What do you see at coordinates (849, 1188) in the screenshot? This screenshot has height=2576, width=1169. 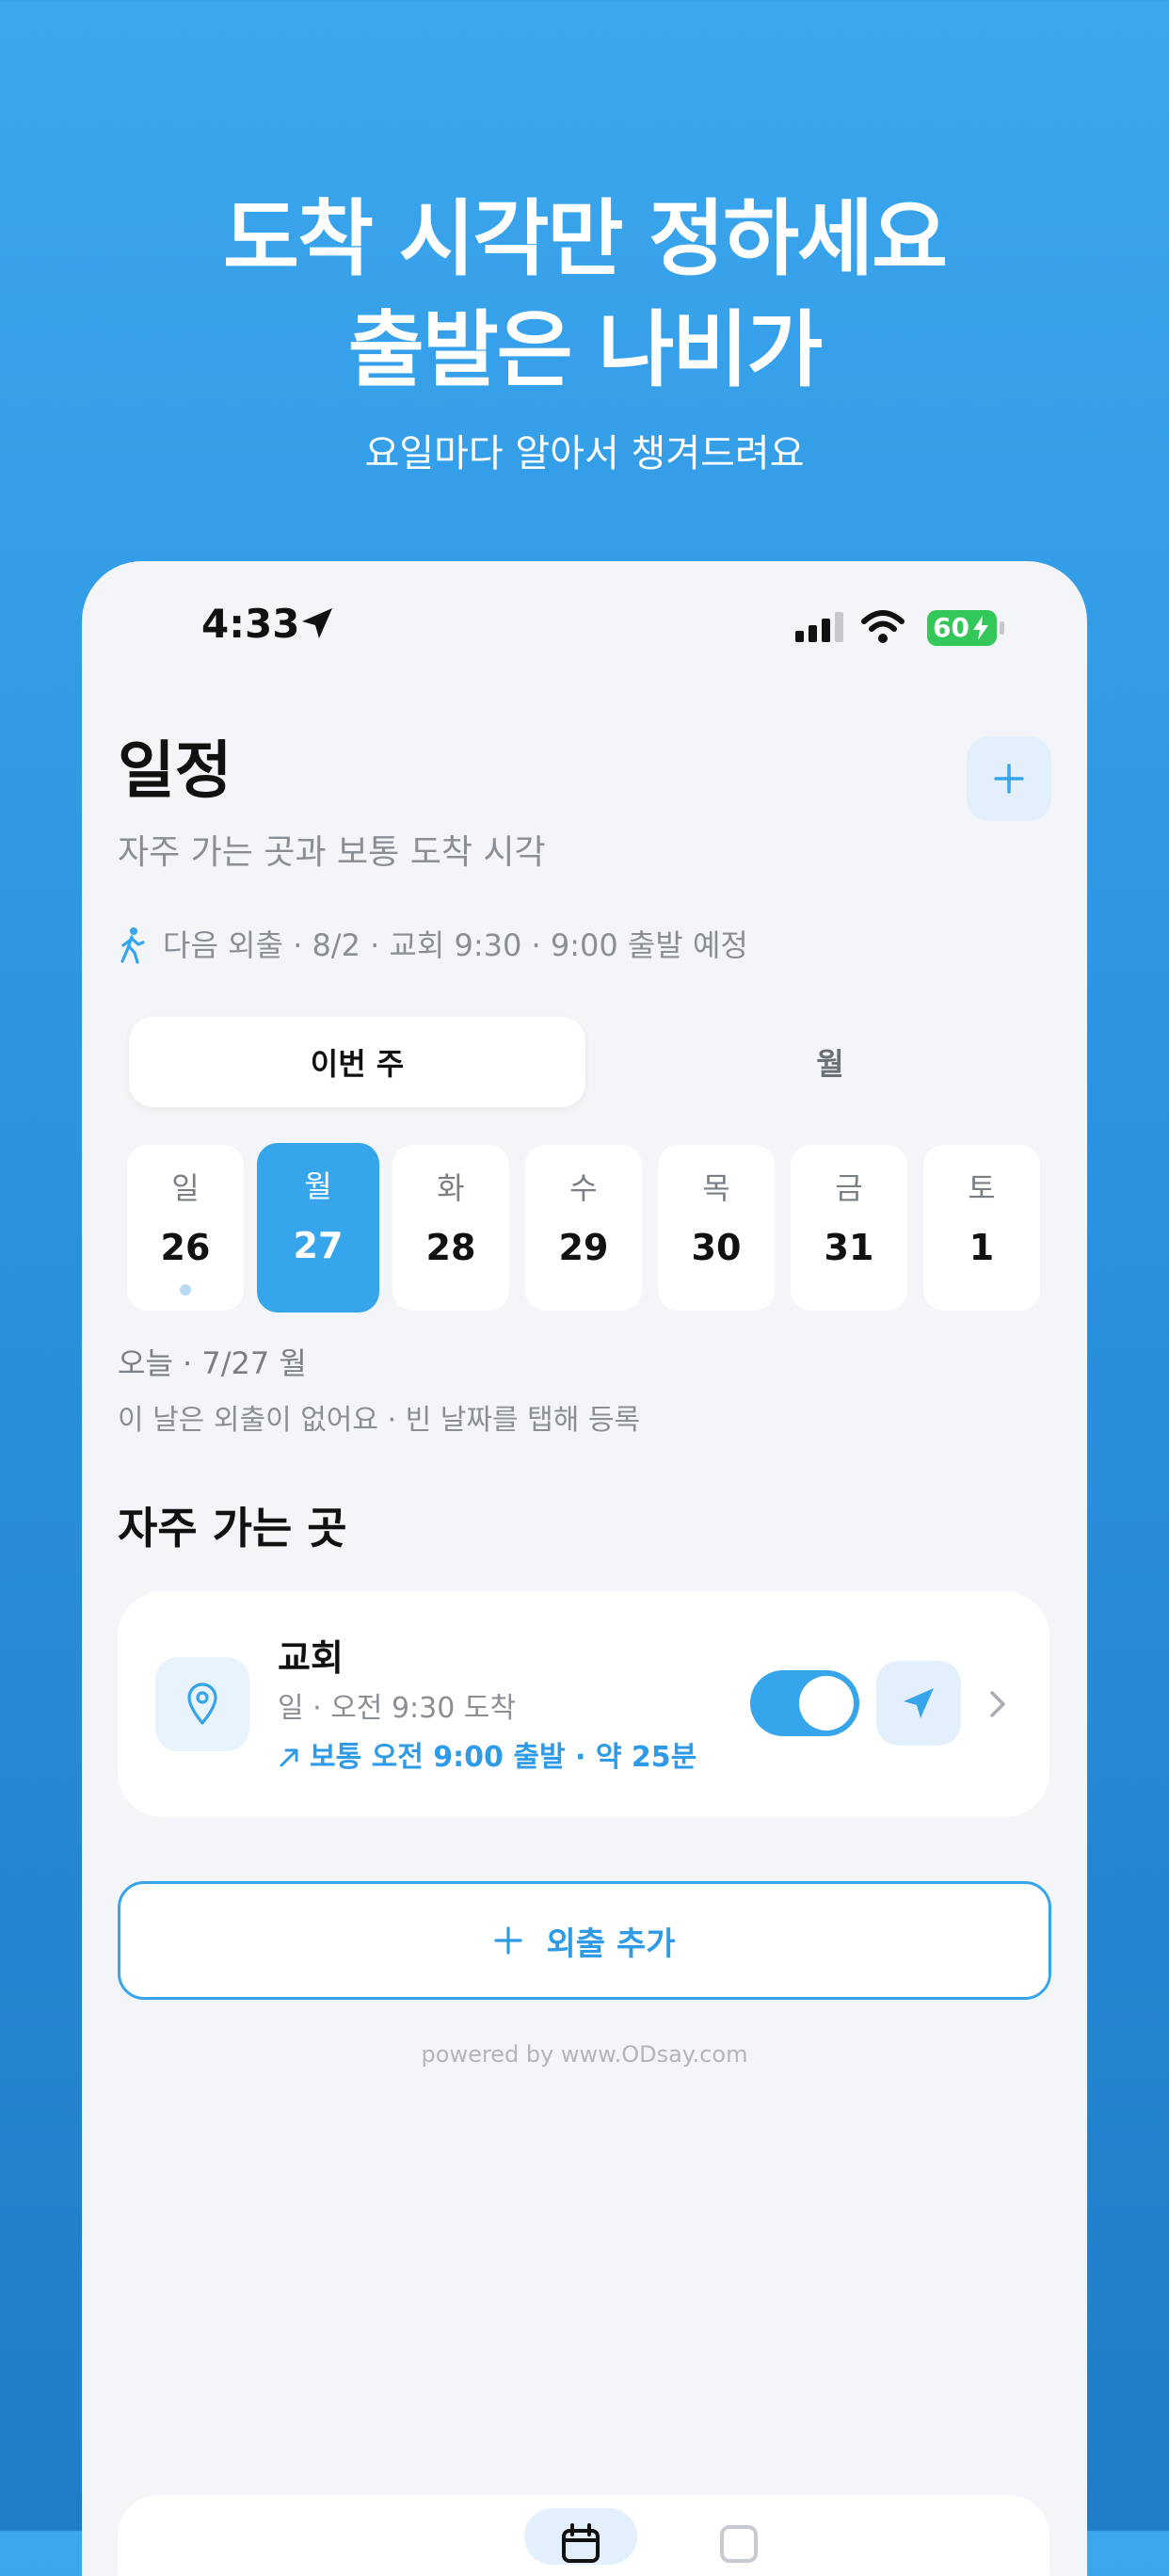 I see `day-name: 금` at bounding box center [849, 1188].